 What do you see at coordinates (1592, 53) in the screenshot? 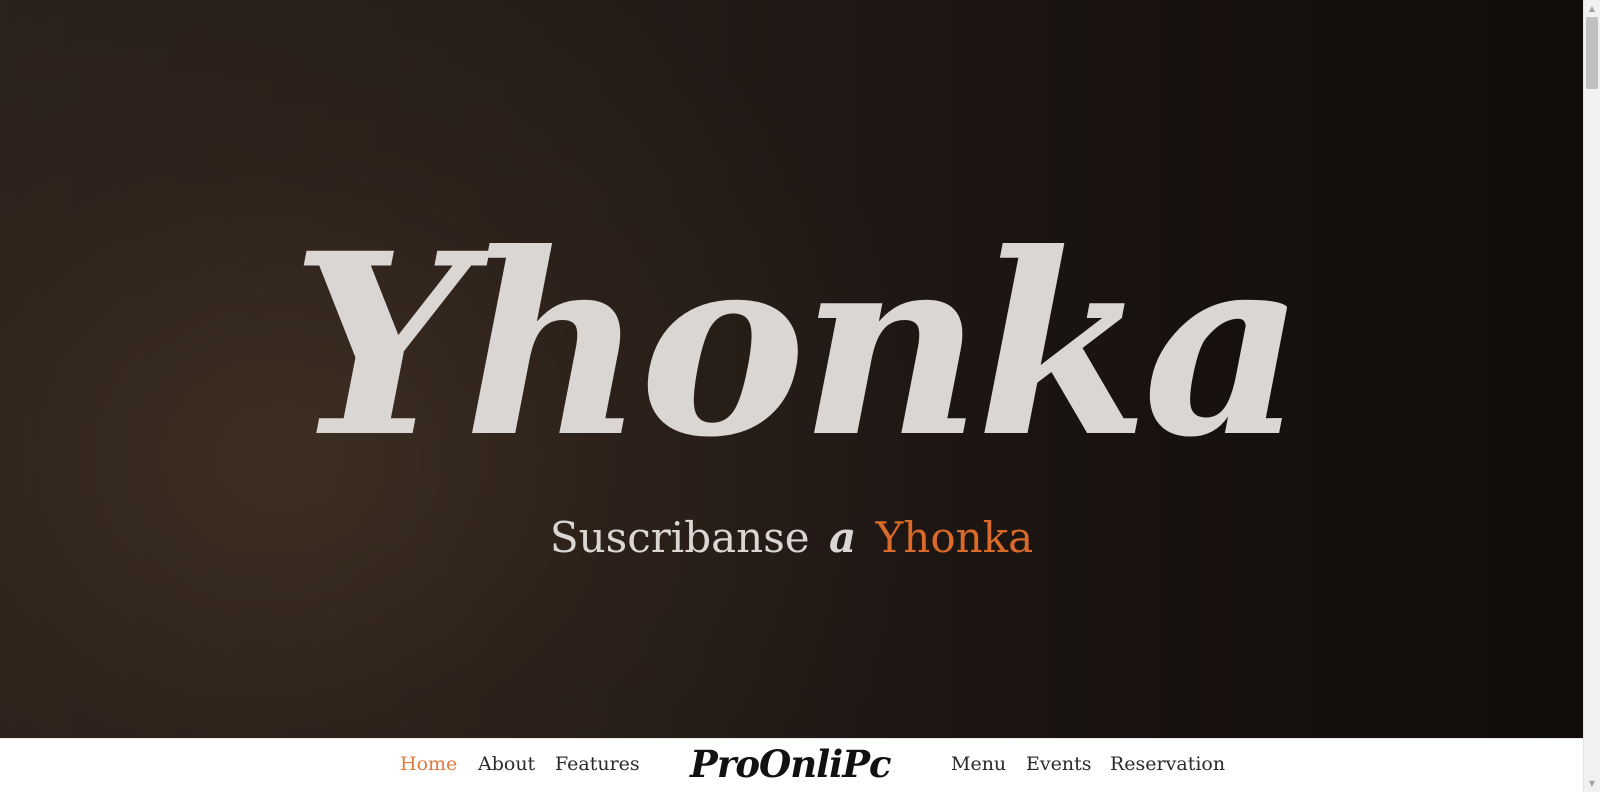
I see `scrollbar-thumb` at bounding box center [1592, 53].